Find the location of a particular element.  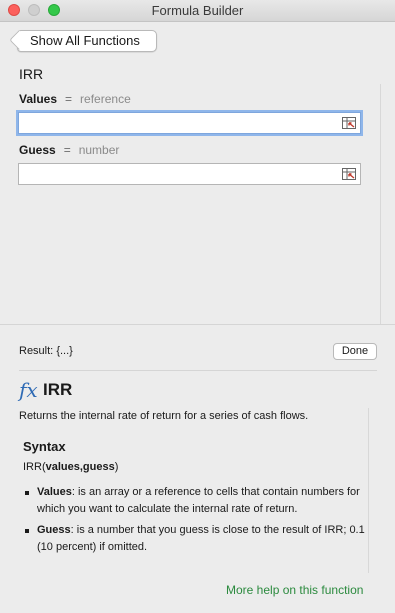

guess-field is located at coordinates (189, 174).